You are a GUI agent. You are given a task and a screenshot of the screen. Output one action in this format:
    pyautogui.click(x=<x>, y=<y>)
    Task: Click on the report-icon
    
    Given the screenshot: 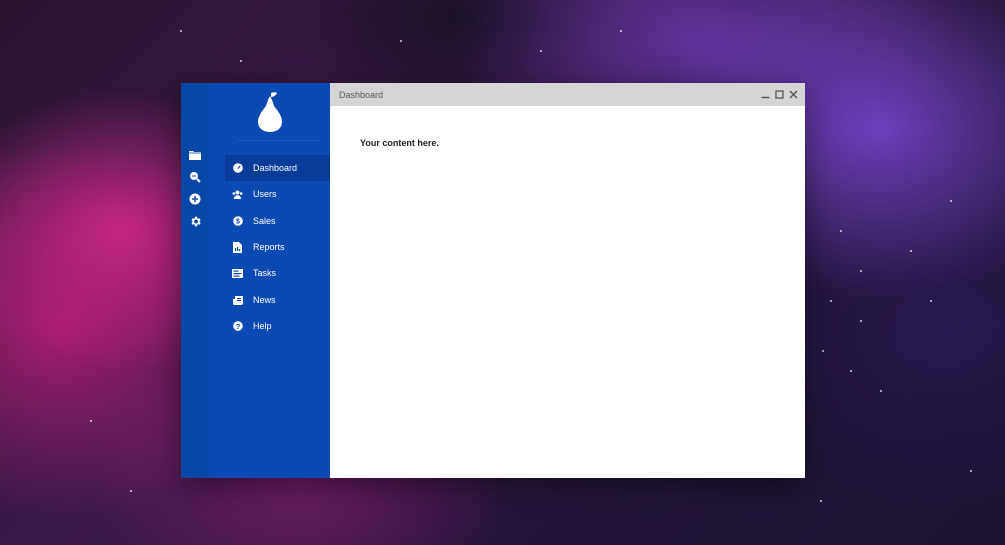 What is the action you would take?
    pyautogui.click(x=237, y=247)
    